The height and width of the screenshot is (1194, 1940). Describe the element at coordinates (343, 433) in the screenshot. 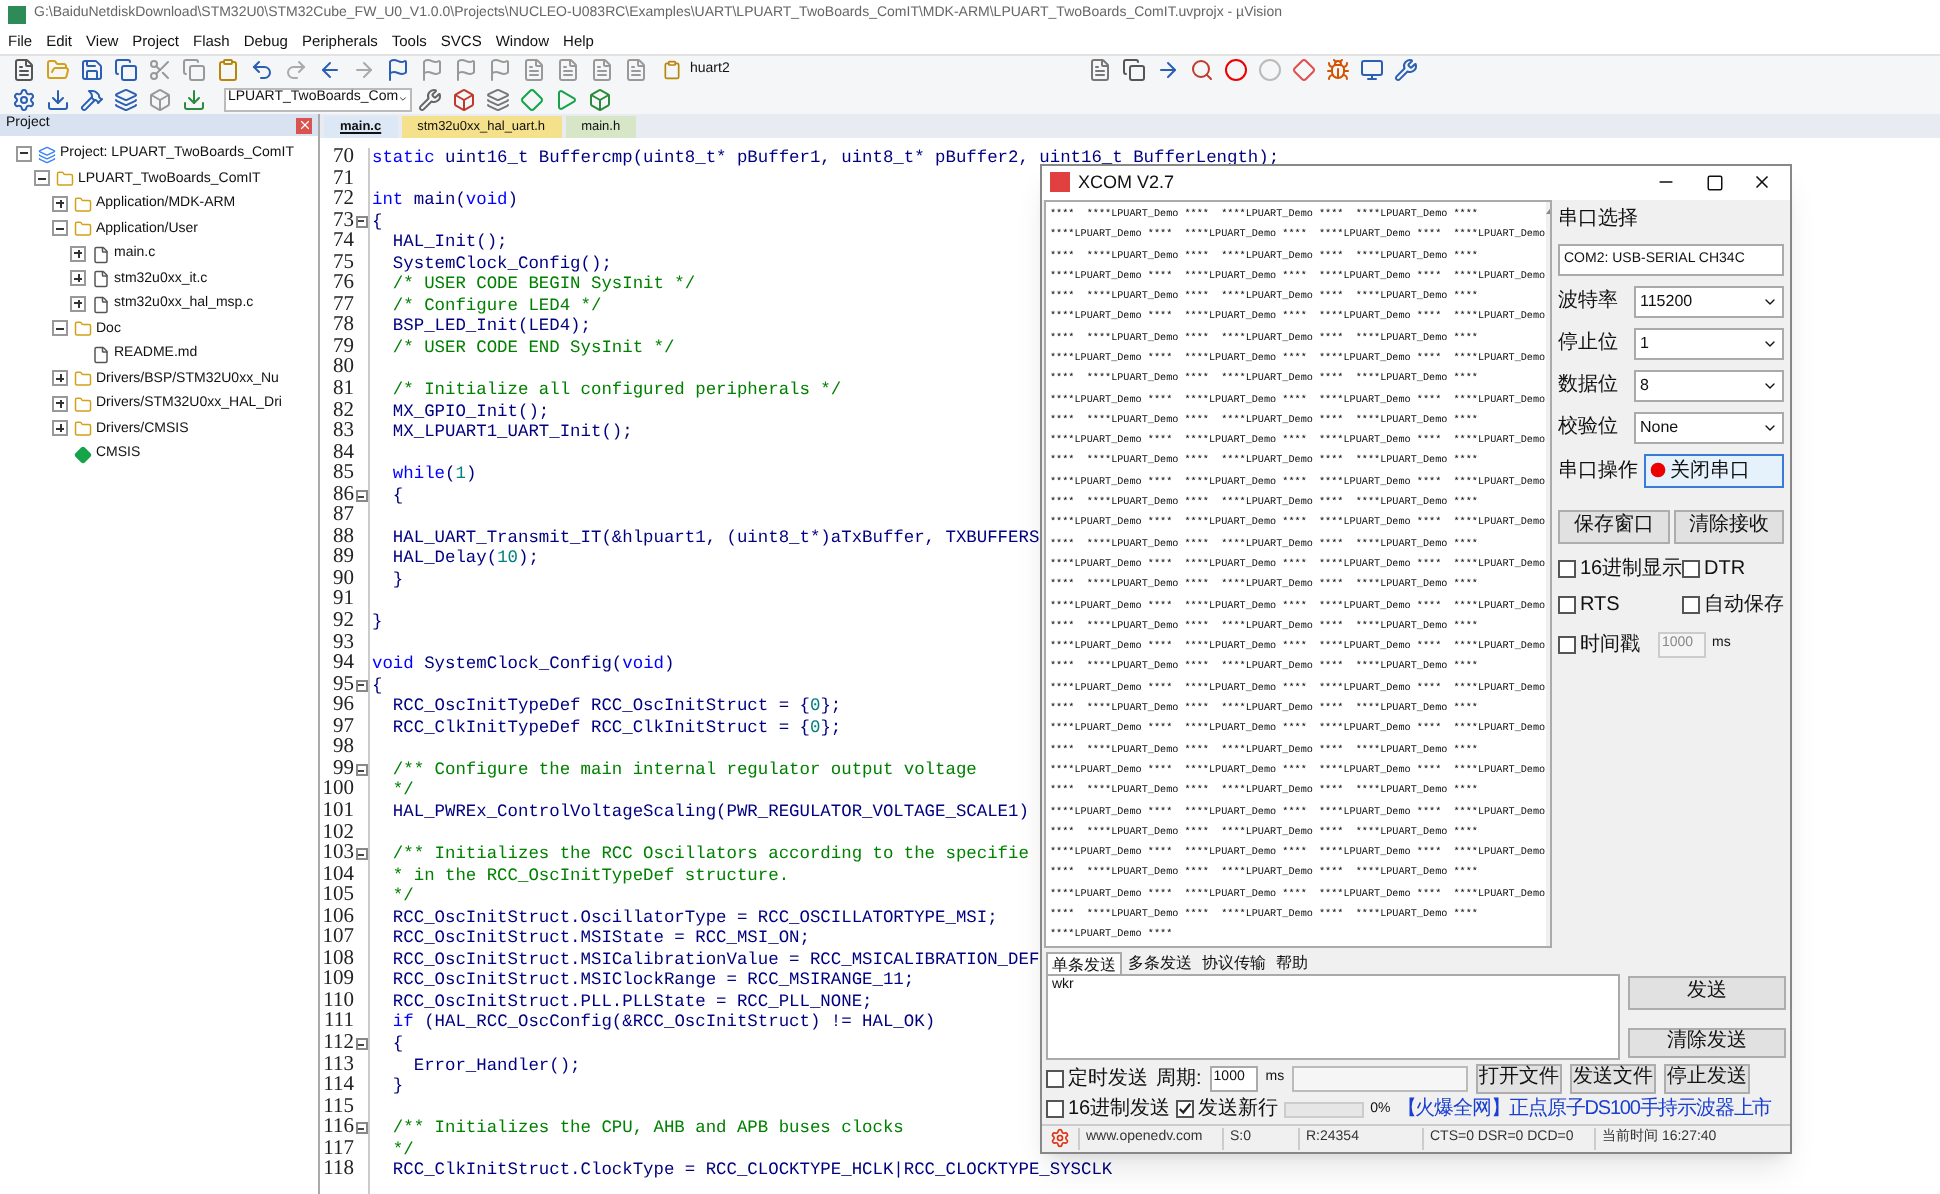

I see `line-number: 83` at that location.